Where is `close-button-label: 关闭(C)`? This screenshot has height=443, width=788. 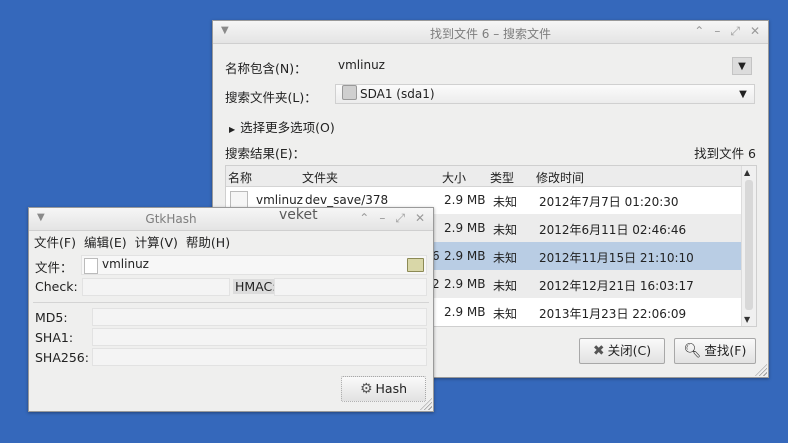
close-button-label: 关闭(C) is located at coordinates (629, 350).